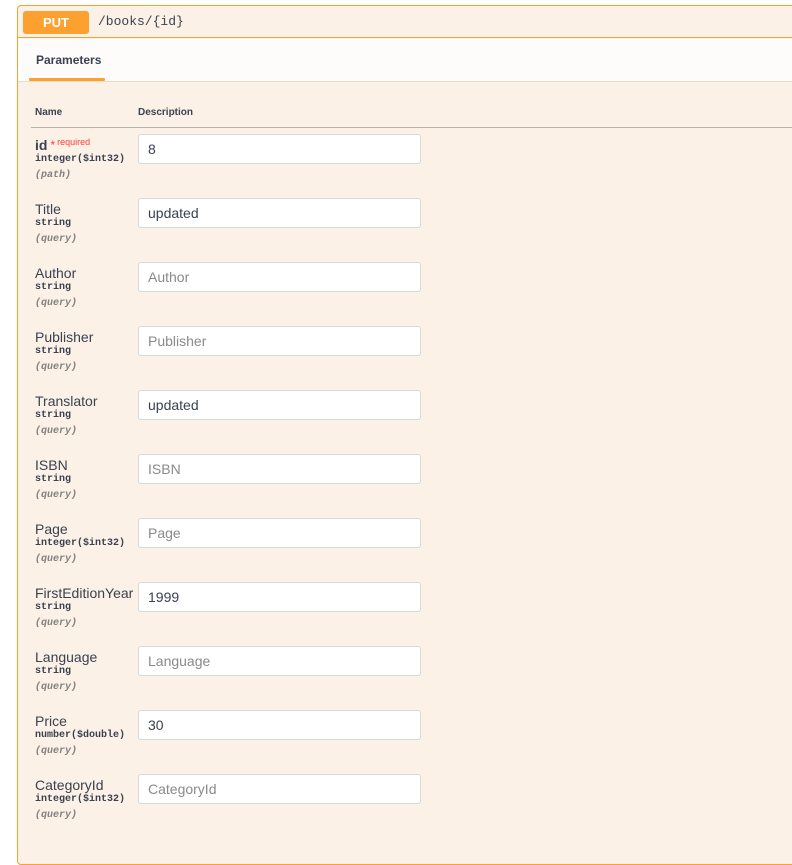 This screenshot has width=792, height=865. What do you see at coordinates (403, 295) in the screenshot?
I see `param-row-author: Author string (query)` at bounding box center [403, 295].